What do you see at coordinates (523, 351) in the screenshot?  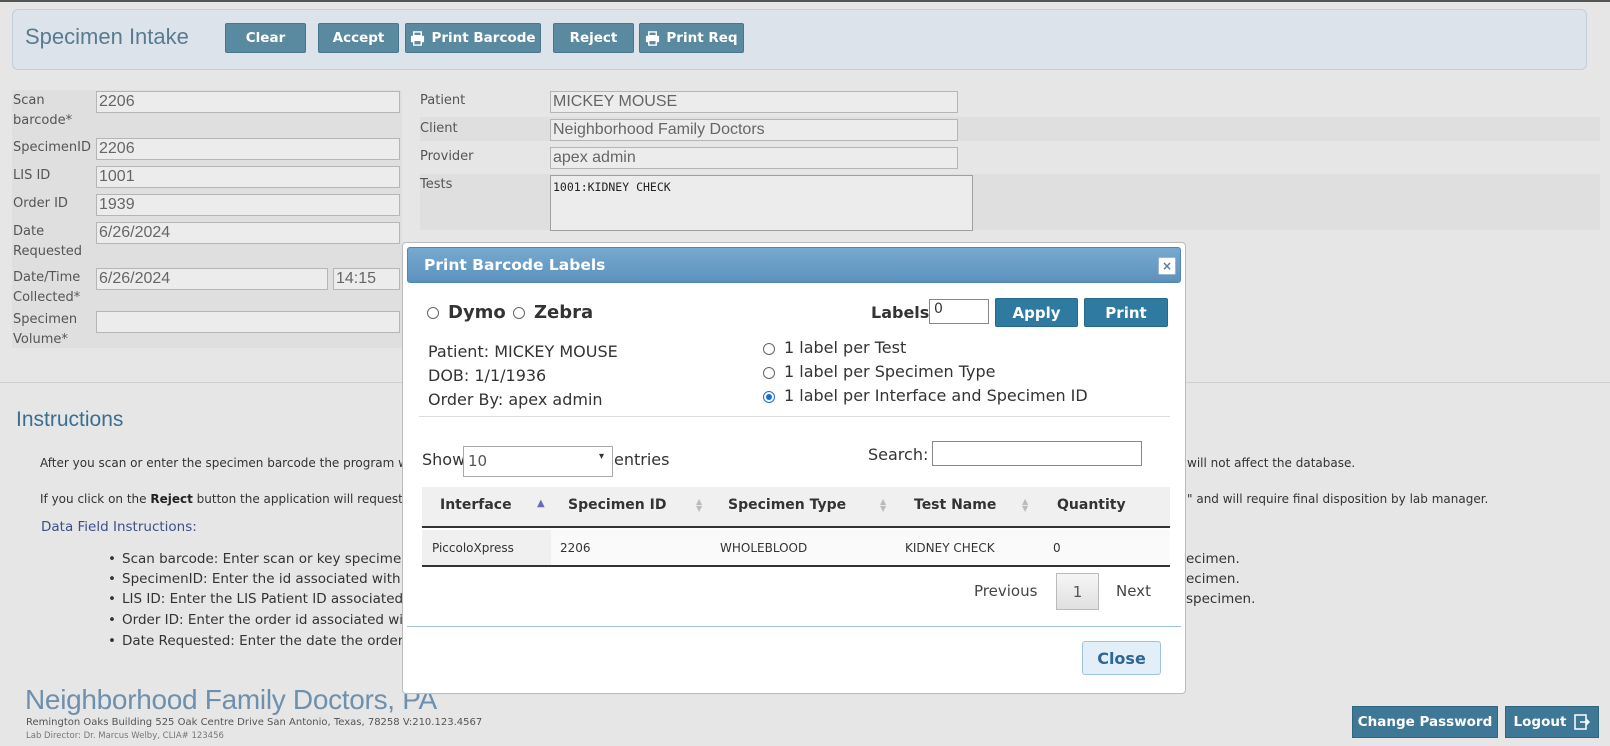 I see `patient-info: Patient: MICKEY MOUSE` at bounding box center [523, 351].